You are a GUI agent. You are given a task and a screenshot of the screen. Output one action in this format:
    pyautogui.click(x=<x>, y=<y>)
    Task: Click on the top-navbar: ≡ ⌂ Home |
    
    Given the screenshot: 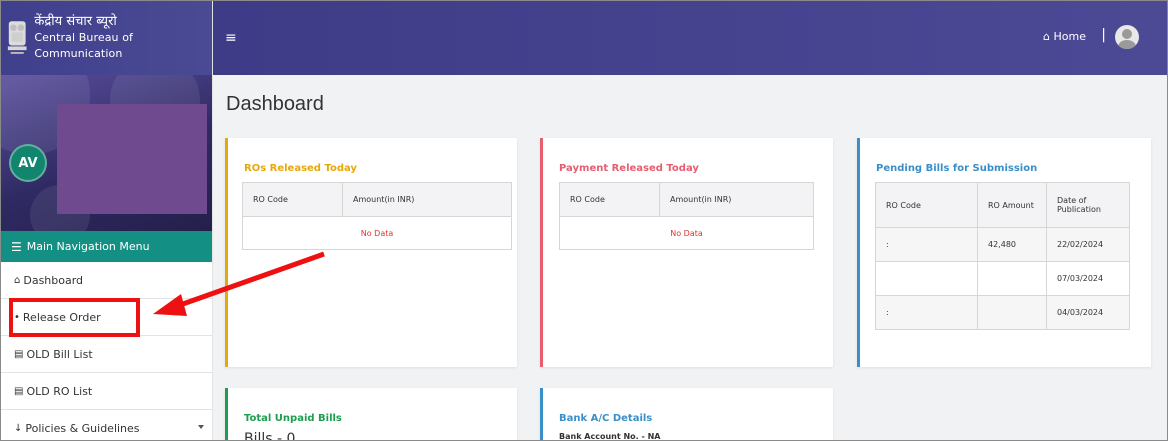 What is the action you would take?
    pyautogui.click(x=690, y=37)
    